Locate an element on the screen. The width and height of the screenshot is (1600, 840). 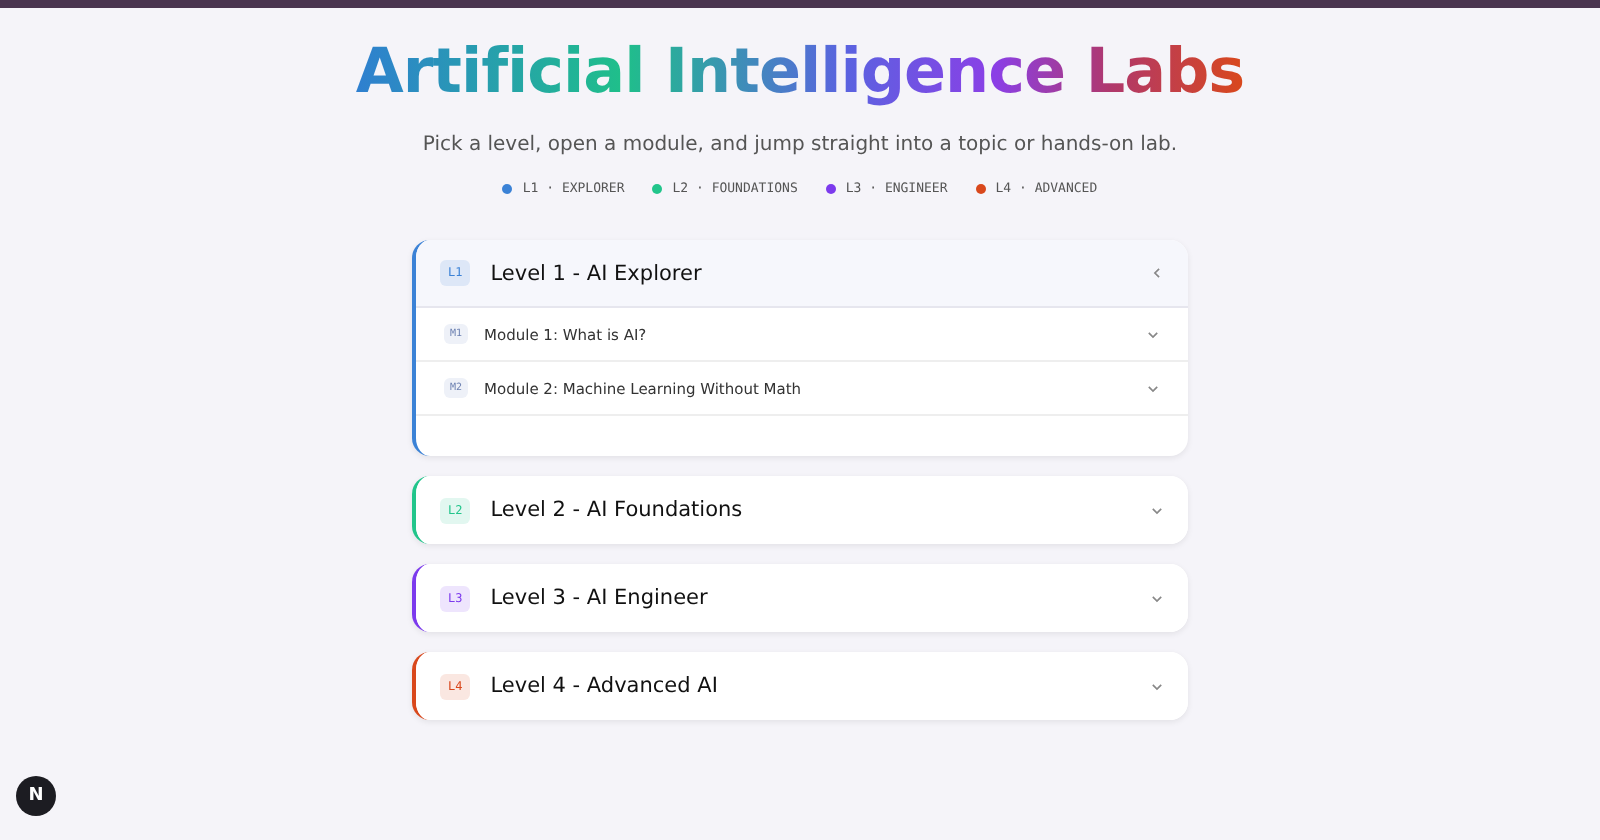
level-title: Level 1 - AI Explorer is located at coordinates (597, 273).